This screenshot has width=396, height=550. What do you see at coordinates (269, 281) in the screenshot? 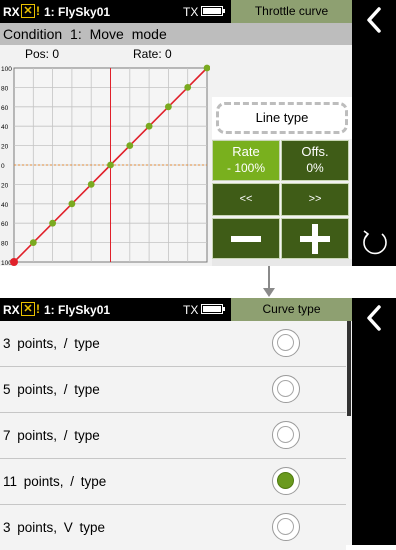
I see `down-arrow-icon` at bounding box center [269, 281].